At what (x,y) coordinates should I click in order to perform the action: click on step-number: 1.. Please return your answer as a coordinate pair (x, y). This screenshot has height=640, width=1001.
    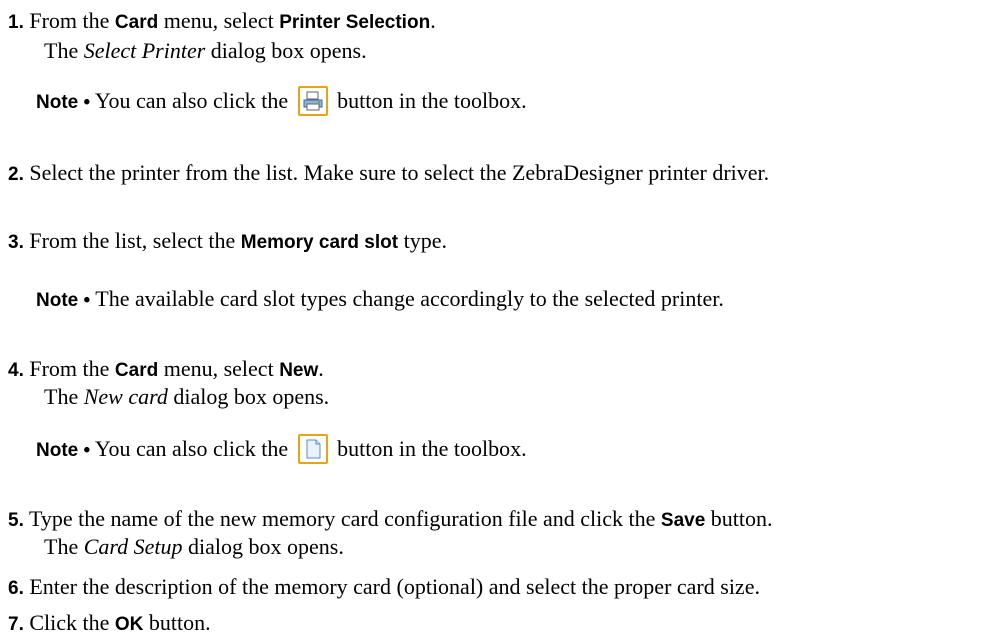
    Looking at the image, I should click on (16, 22).